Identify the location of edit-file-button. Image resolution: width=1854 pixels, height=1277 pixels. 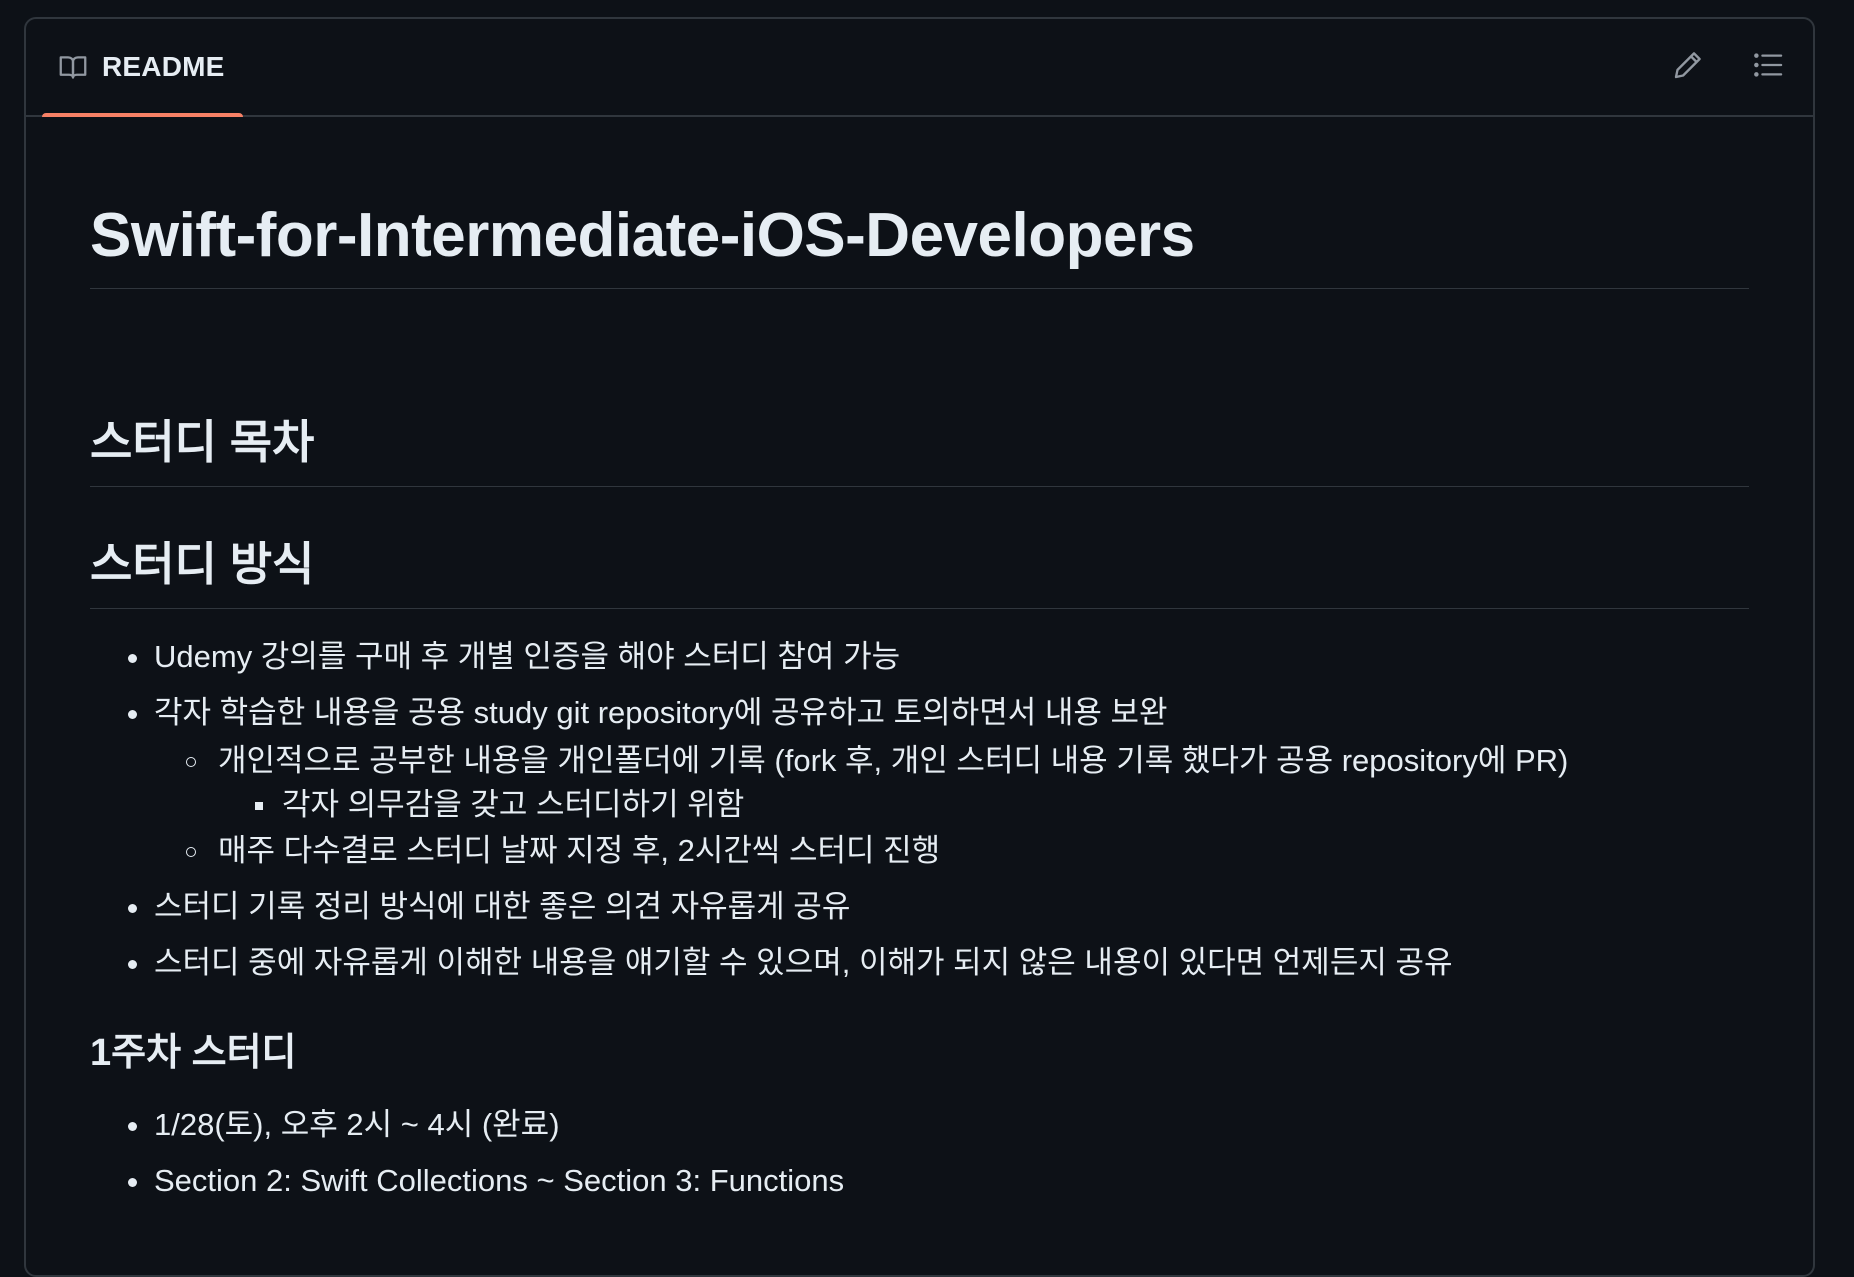
(1688, 67).